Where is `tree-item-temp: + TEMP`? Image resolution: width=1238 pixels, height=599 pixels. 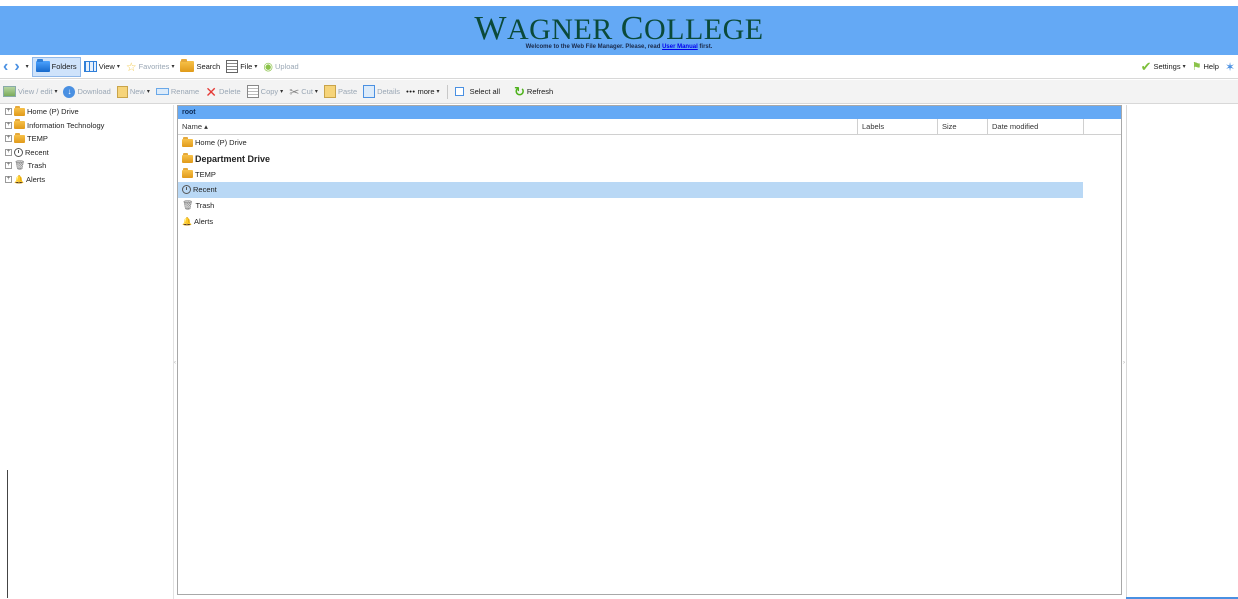 tree-item-temp: + TEMP is located at coordinates (86, 139).